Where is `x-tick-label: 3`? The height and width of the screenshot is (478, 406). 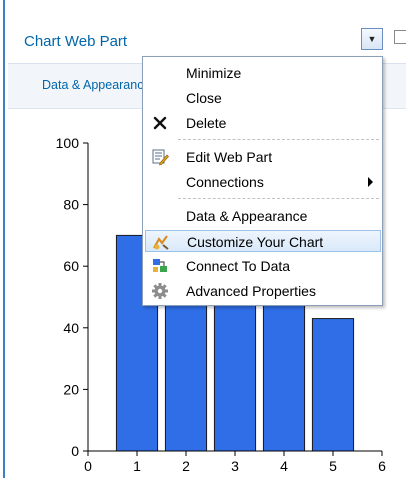
x-tick-label: 3 is located at coordinates (235, 466).